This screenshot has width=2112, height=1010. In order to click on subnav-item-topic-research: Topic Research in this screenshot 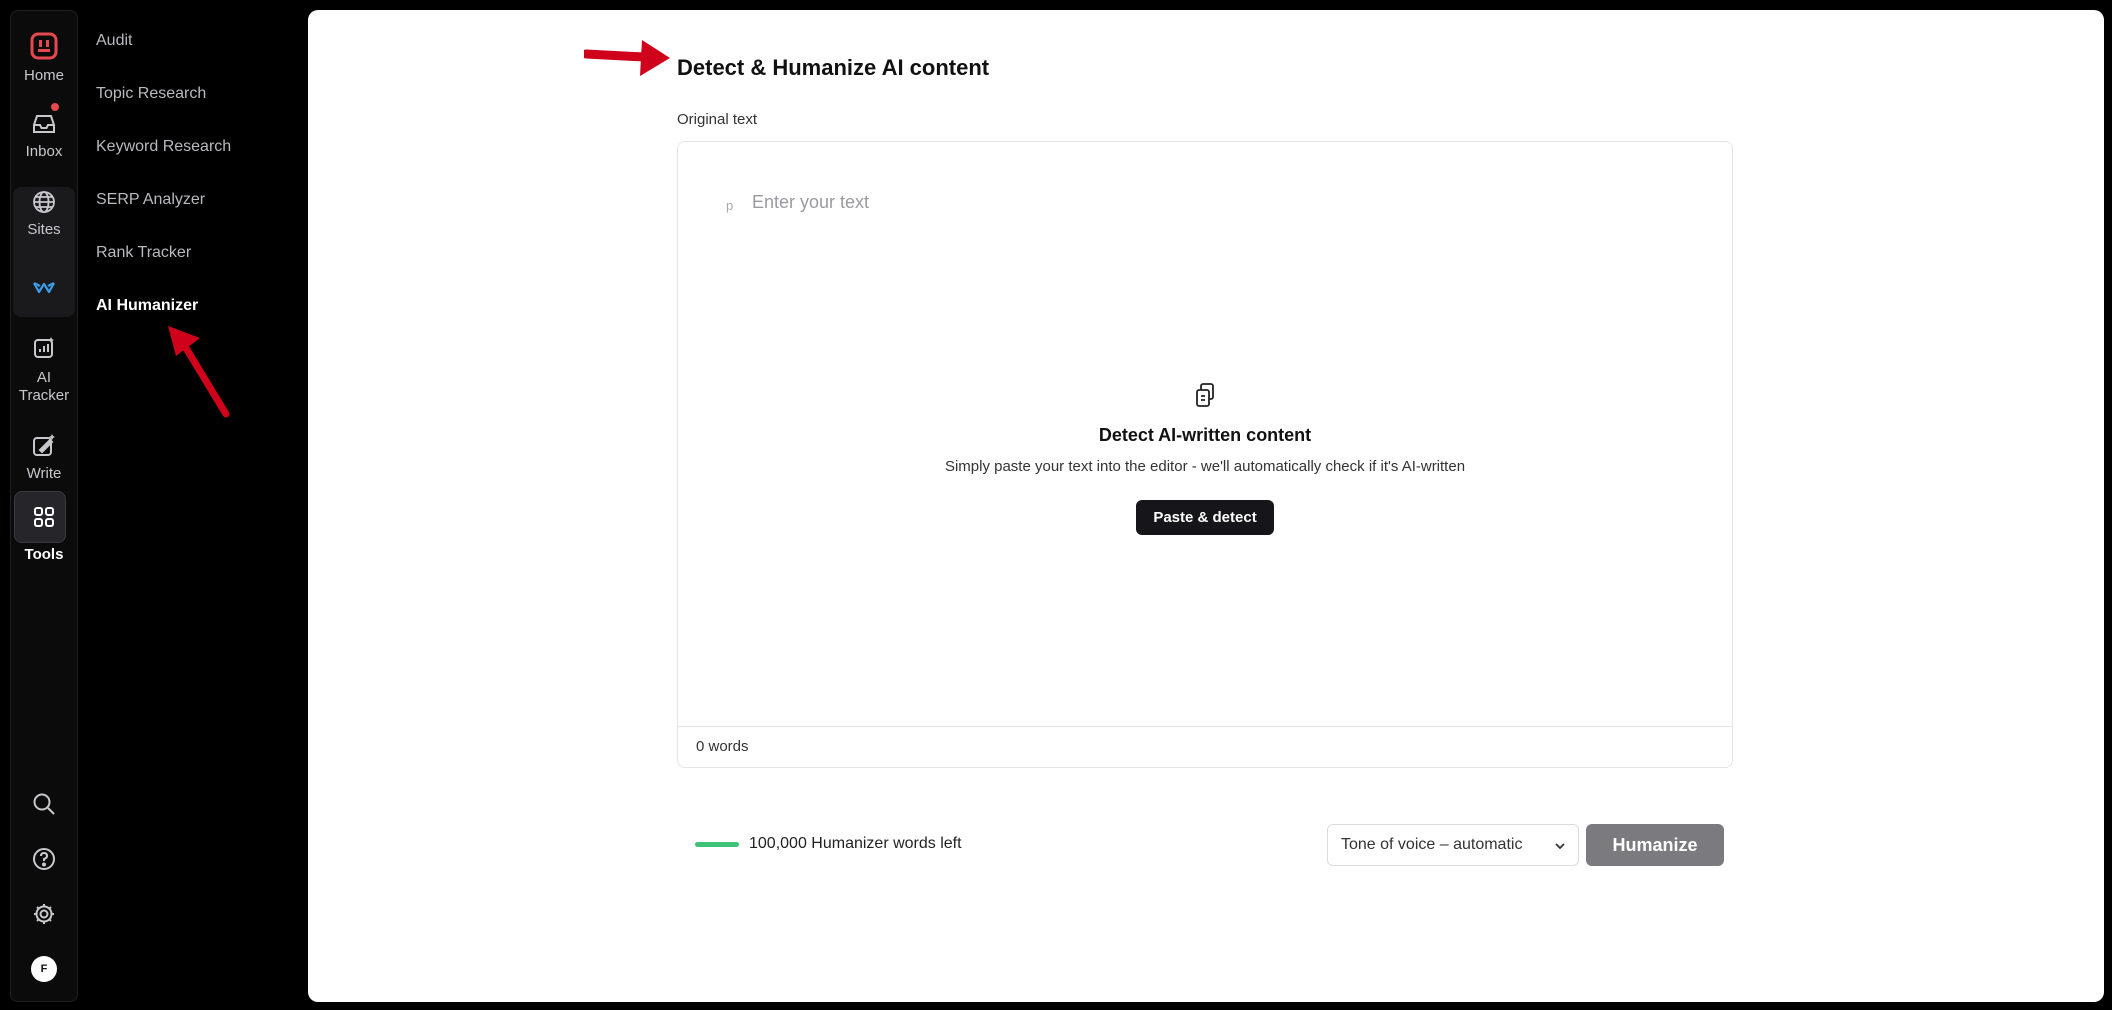, I will do `click(196, 109)`.